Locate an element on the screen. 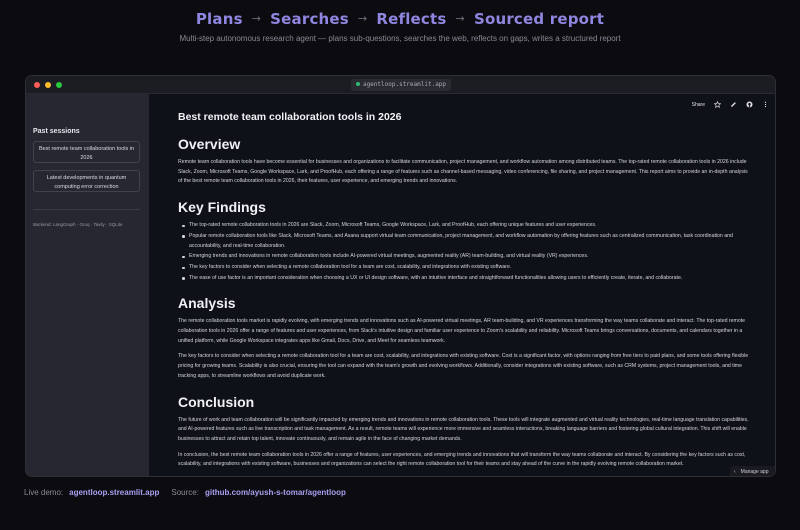 Image resolution: width=800 pixels, height=530 pixels. star-icon is located at coordinates (717, 104).